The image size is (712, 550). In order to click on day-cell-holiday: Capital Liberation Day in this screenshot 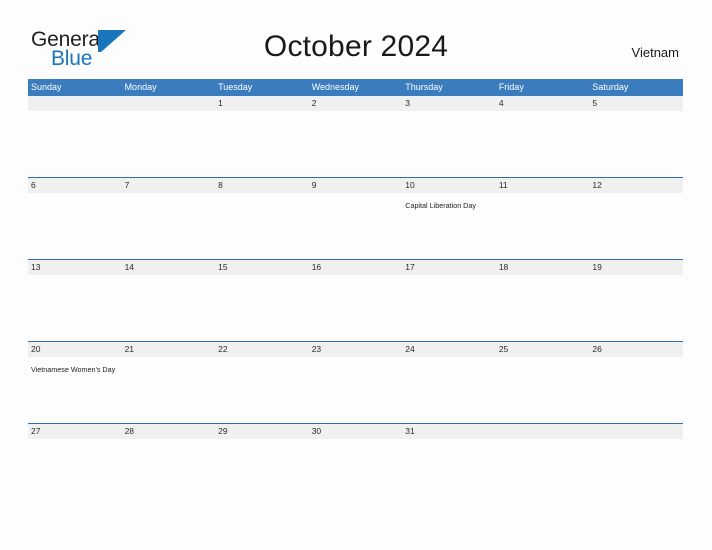, I will do `click(449, 226)`.